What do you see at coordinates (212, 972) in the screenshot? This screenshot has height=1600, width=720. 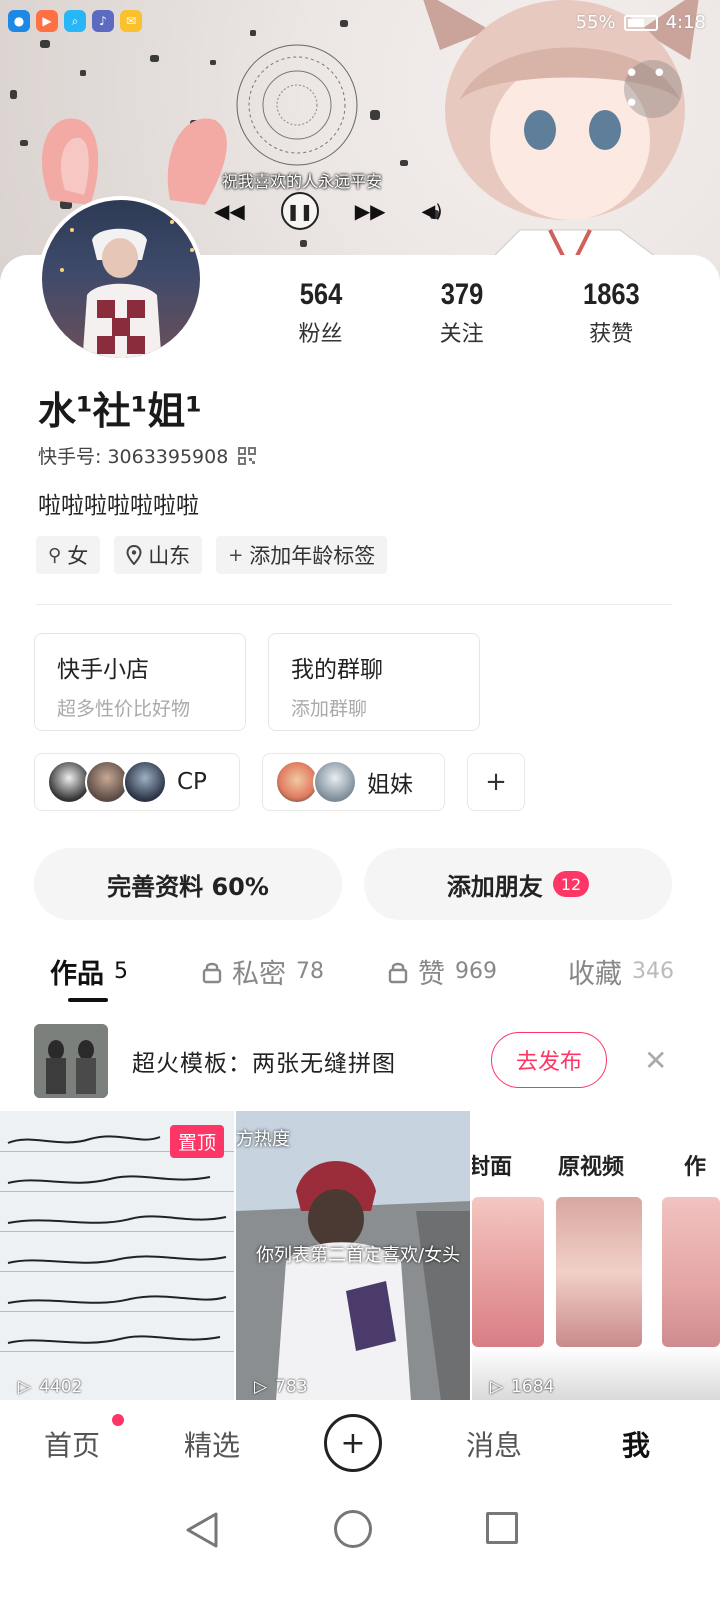 I see `lock-icon` at bounding box center [212, 972].